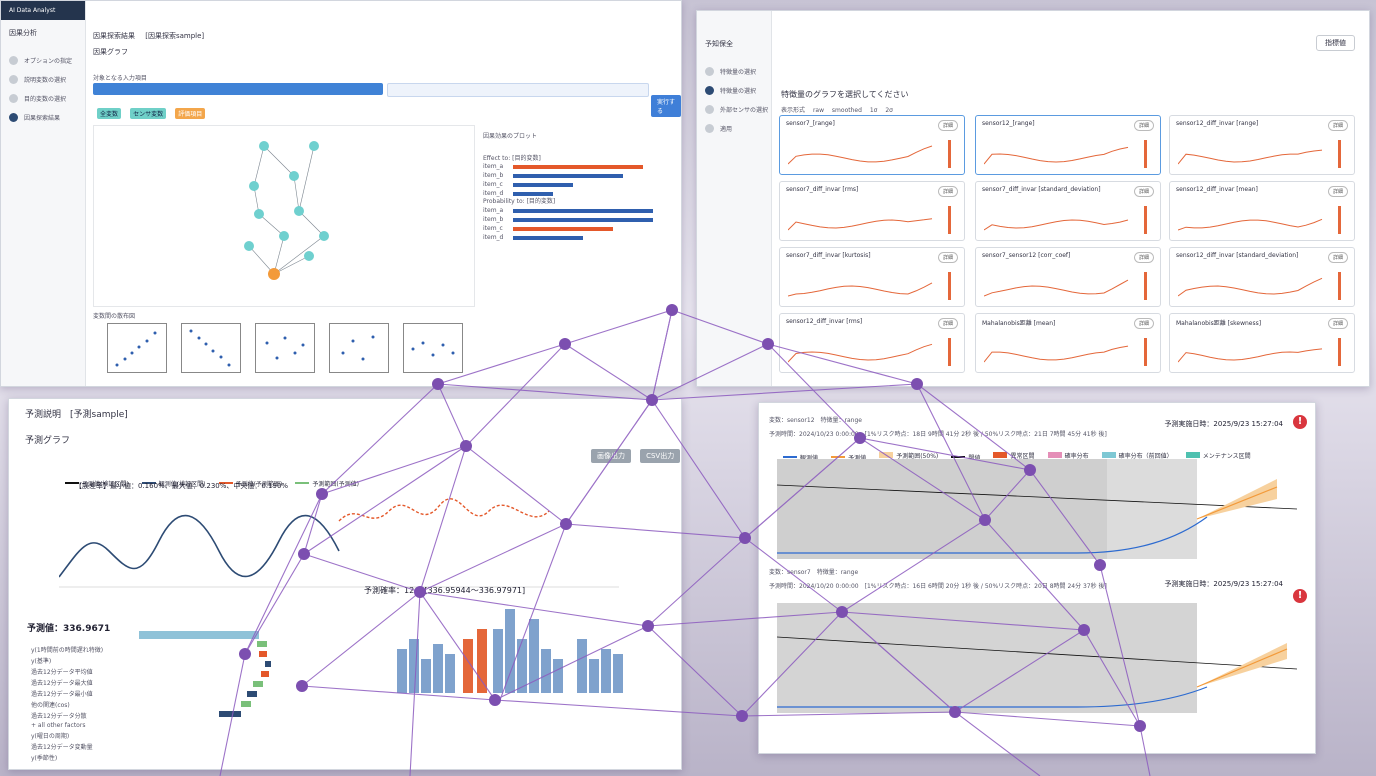 The width and height of the screenshot is (1376, 776). I want to click on feature-card-title: sensor12_diff_invar [standard_deviation], so click(1237, 255).